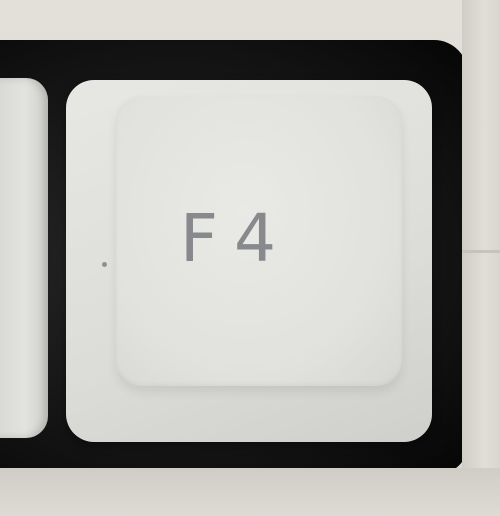 Image resolution: width=500 pixels, height=516 pixels. I want to click on case-seam, so click(481, 251).